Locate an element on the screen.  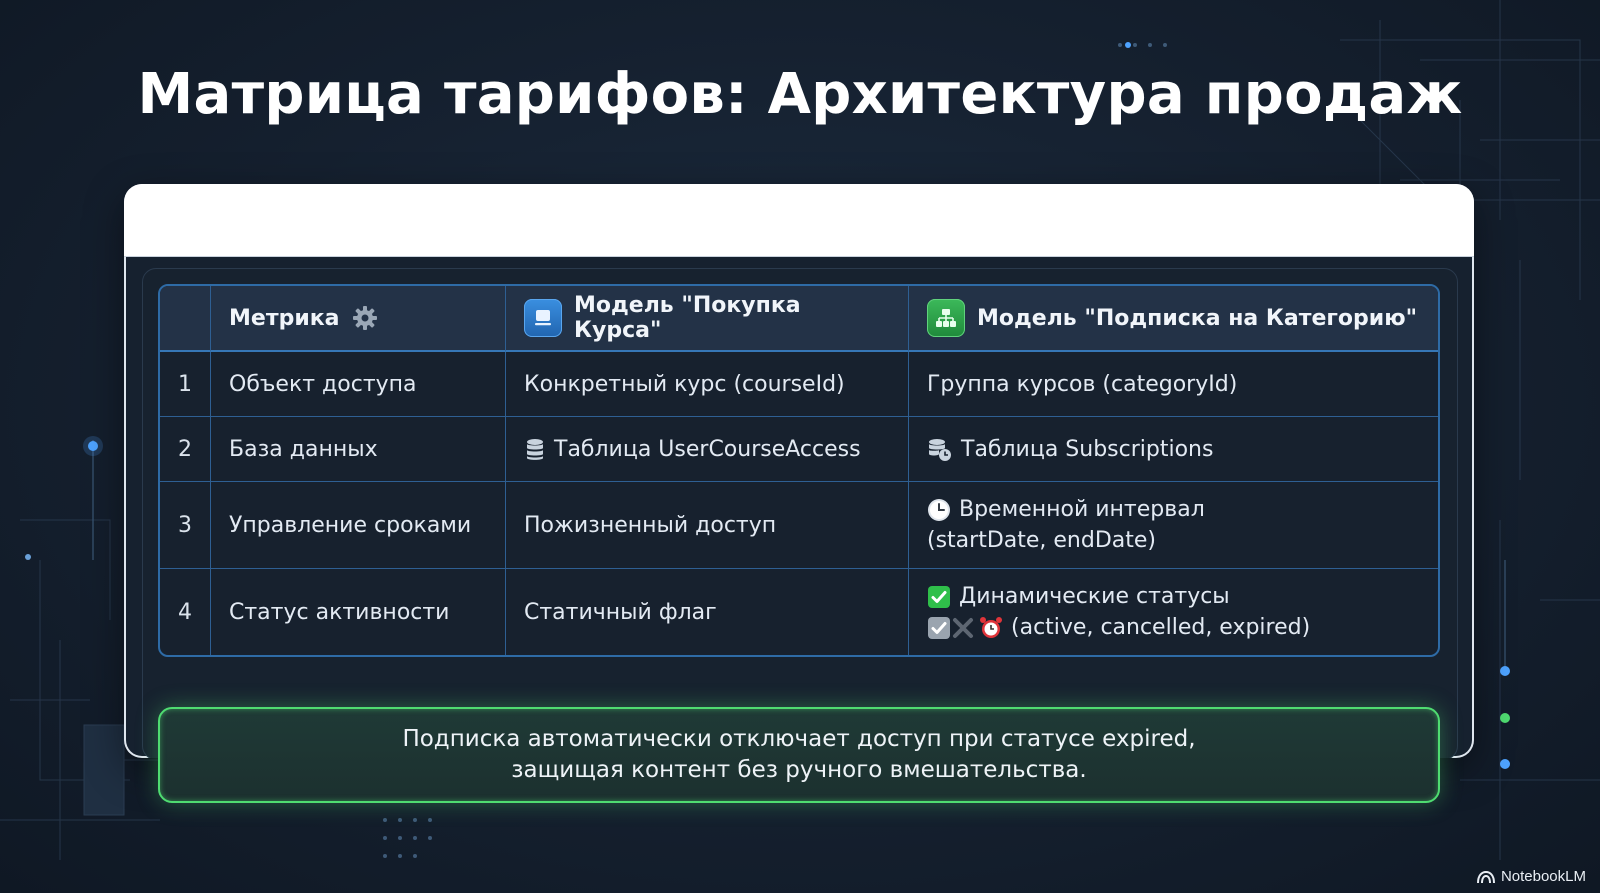
row-category-text: Временной интервал is located at coordinates (1082, 509).